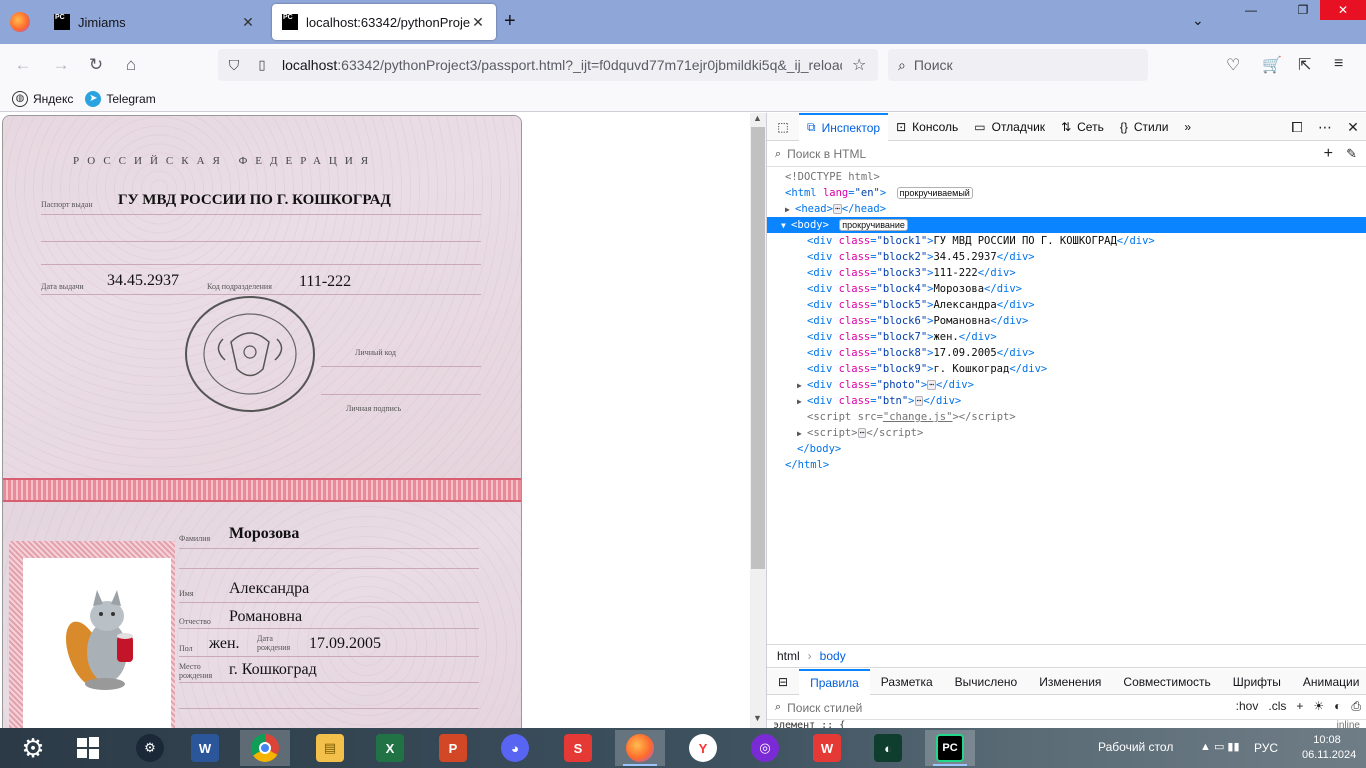  What do you see at coordinates (986, 682) in the screenshot?
I see `tab-computed: Вычислено` at bounding box center [986, 682].